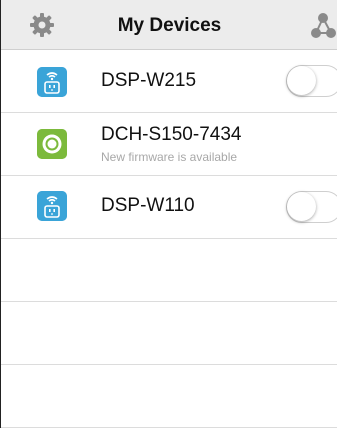 The height and width of the screenshot is (428, 337). I want to click on device-row: DSP-W110, so click(169, 207).